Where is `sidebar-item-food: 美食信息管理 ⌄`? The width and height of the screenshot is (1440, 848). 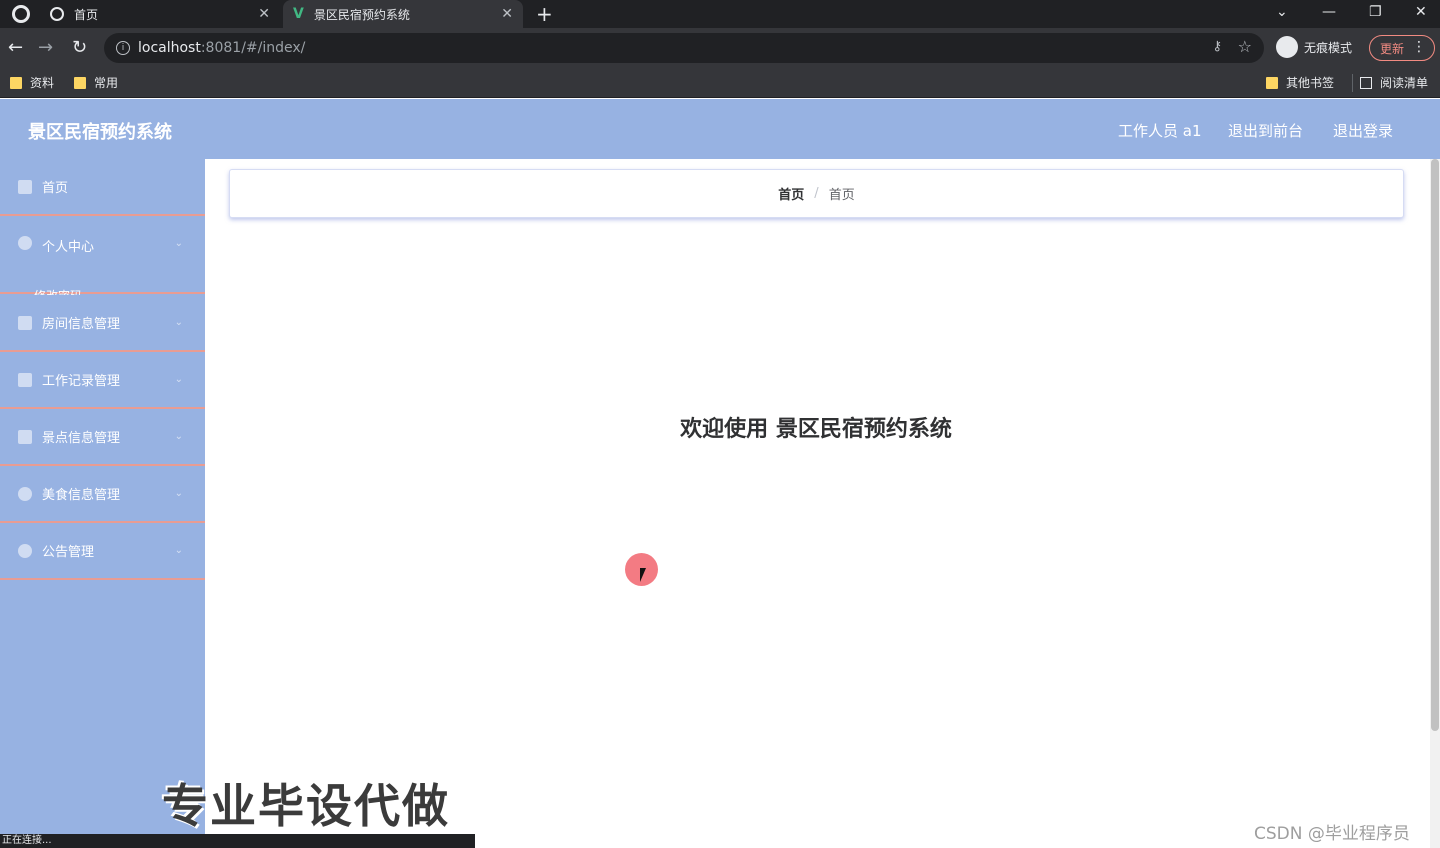
sidebar-item-food: 美食信息管理 ⌄ is located at coordinates (102, 494).